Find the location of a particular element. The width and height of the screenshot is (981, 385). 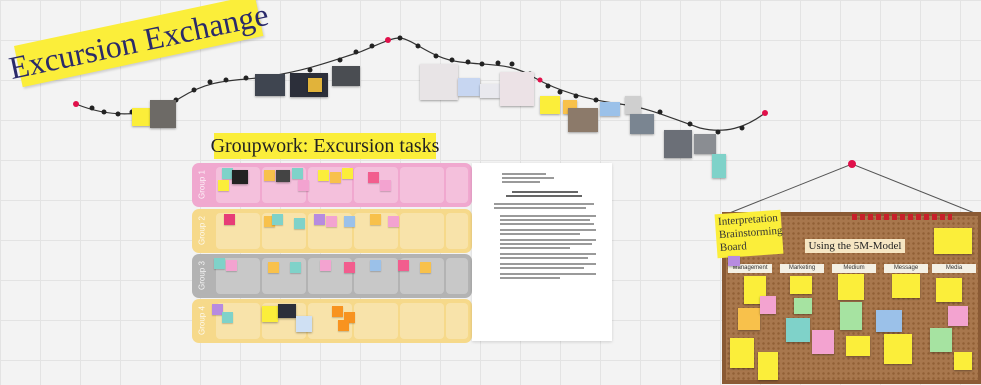

board-title: Using the 5M-Model is located at coordinates (855, 246).